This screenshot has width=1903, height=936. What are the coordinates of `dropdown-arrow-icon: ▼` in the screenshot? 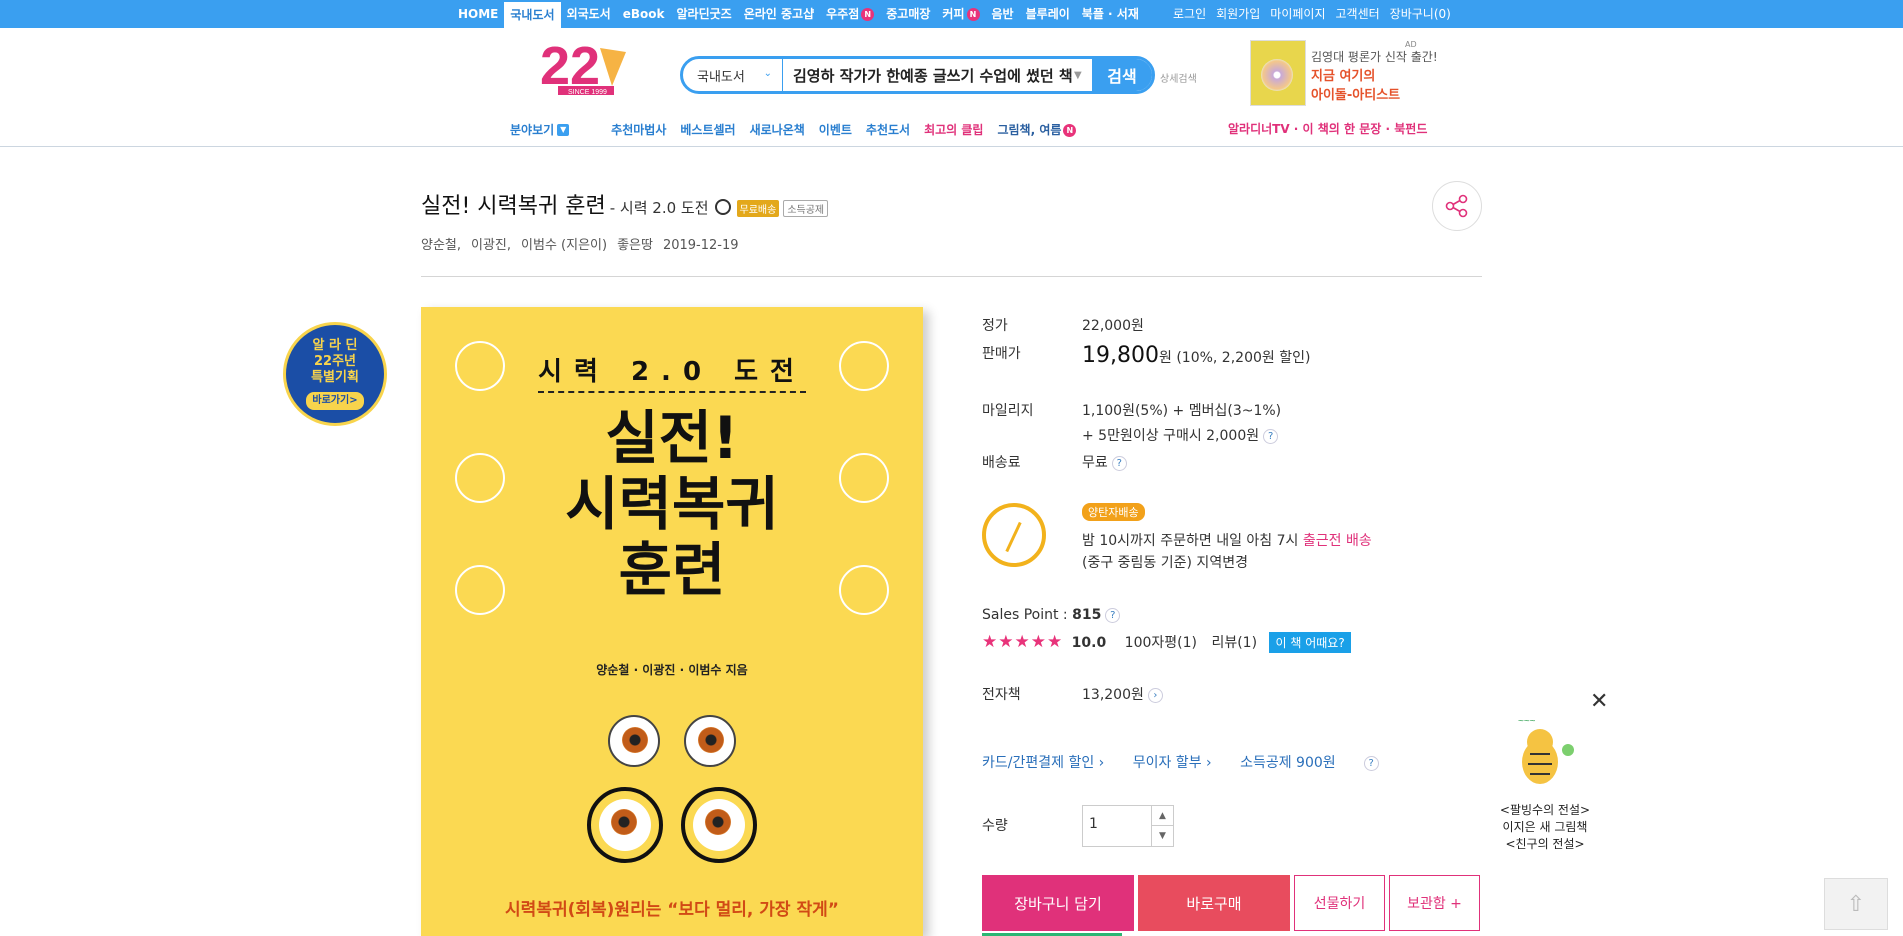 It's located at (1083, 75).